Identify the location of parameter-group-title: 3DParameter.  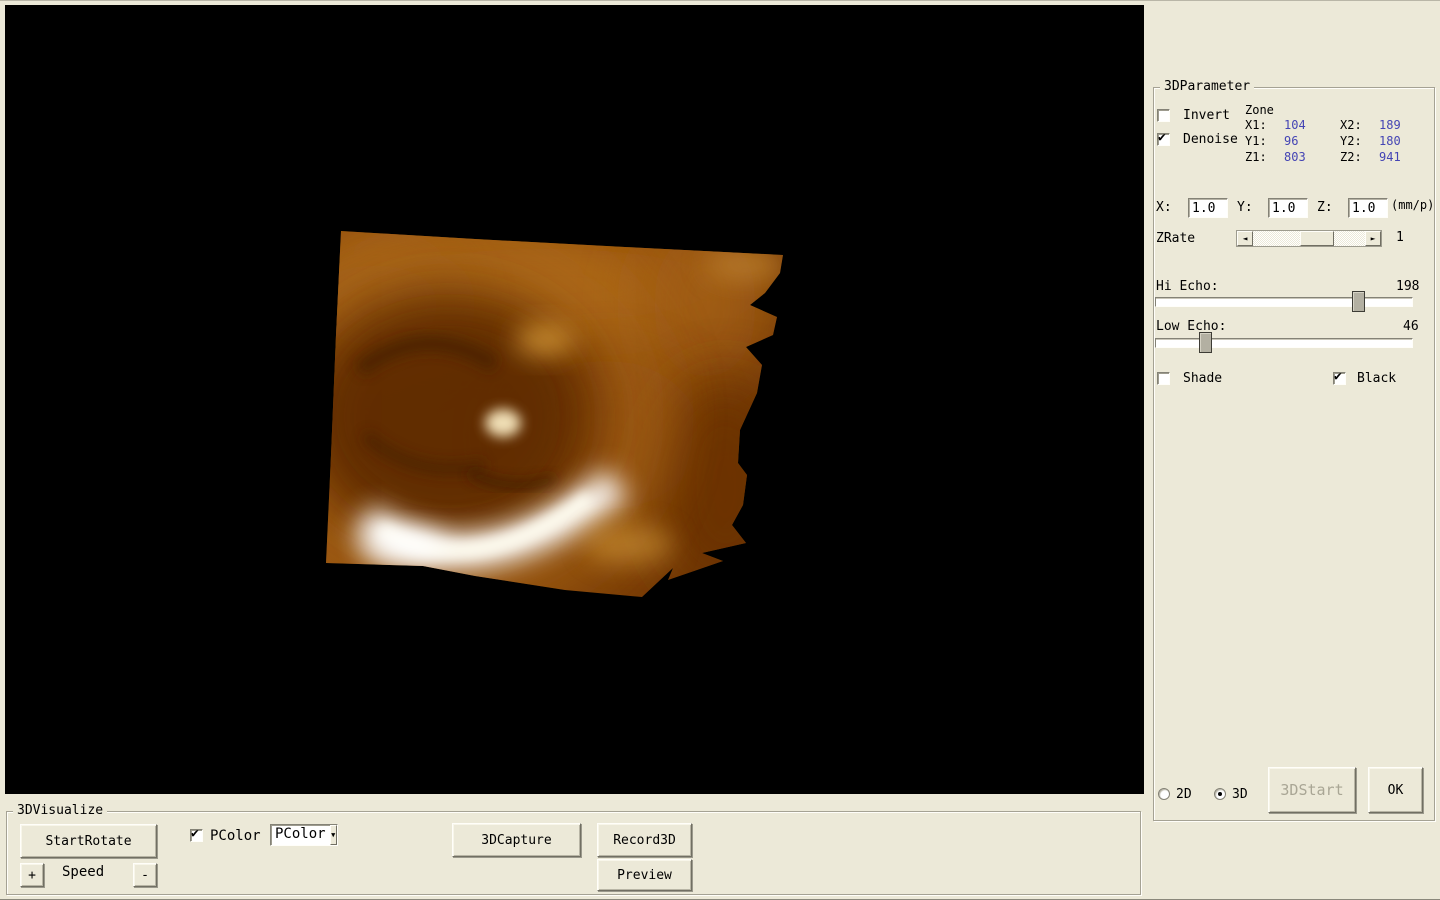
(1207, 87).